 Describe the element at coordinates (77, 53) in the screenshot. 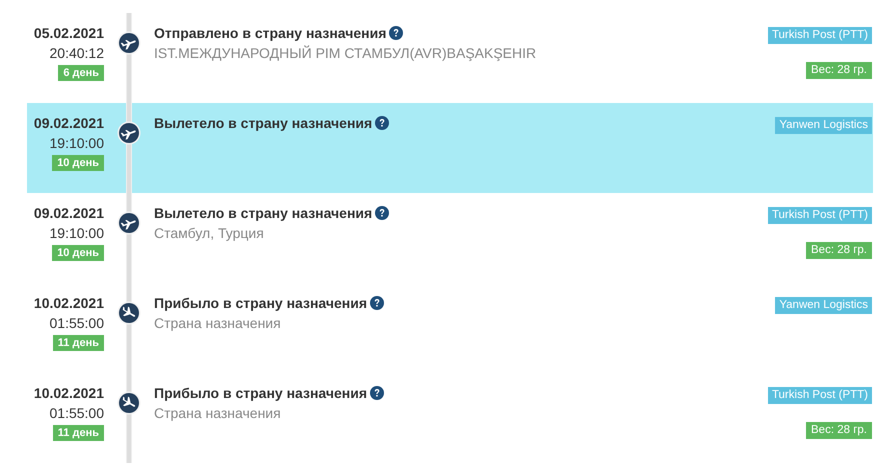

I see `event-time: 20:40:12` at that location.